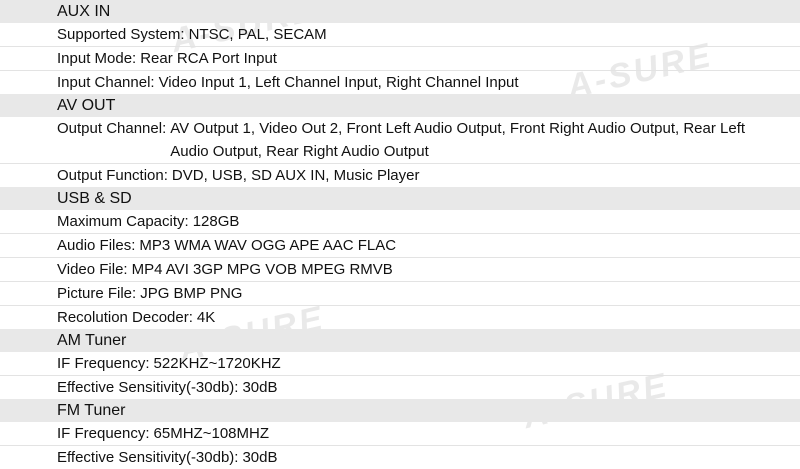 Image resolution: width=800 pixels, height=469 pixels. Describe the element at coordinates (112, 175) in the screenshot. I see `spec-label: Output Function:` at that location.